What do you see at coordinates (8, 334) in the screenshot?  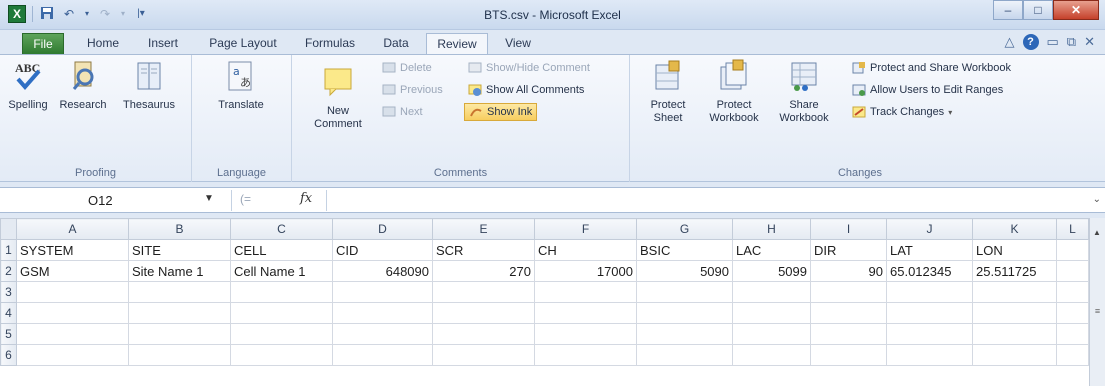 I see `row-header: 5` at bounding box center [8, 334].